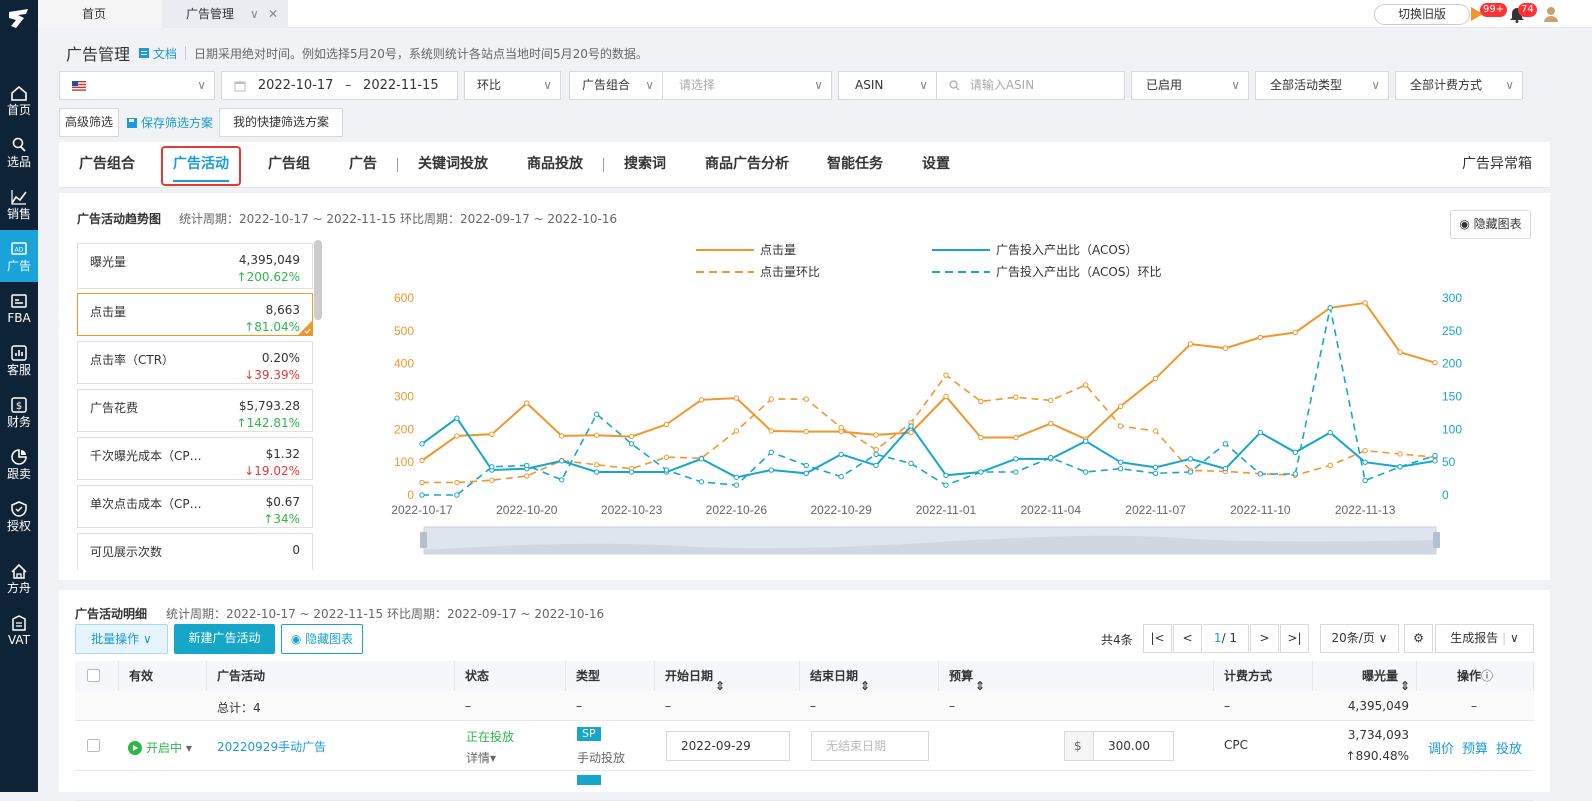 The height and width of the screenshot is (801, 1592). What do you see at coordinates (195, 314) in the screenshot?
I see `metric-card: 点击量 8,663 ↑81.04%` at bounding box center [195, 314].